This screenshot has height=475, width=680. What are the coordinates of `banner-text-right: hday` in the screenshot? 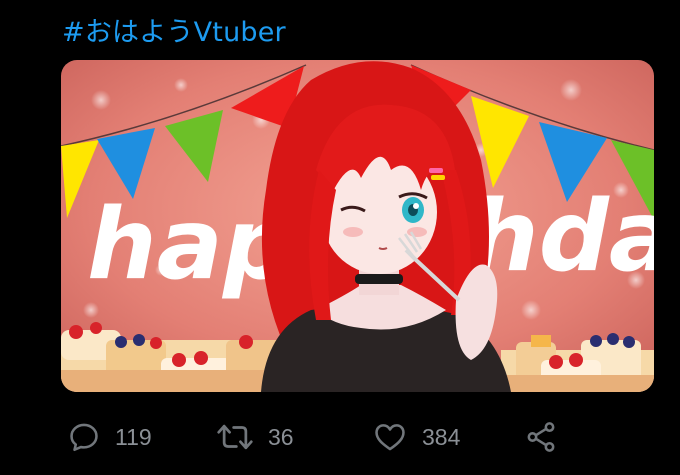 It's located at (561, 237).